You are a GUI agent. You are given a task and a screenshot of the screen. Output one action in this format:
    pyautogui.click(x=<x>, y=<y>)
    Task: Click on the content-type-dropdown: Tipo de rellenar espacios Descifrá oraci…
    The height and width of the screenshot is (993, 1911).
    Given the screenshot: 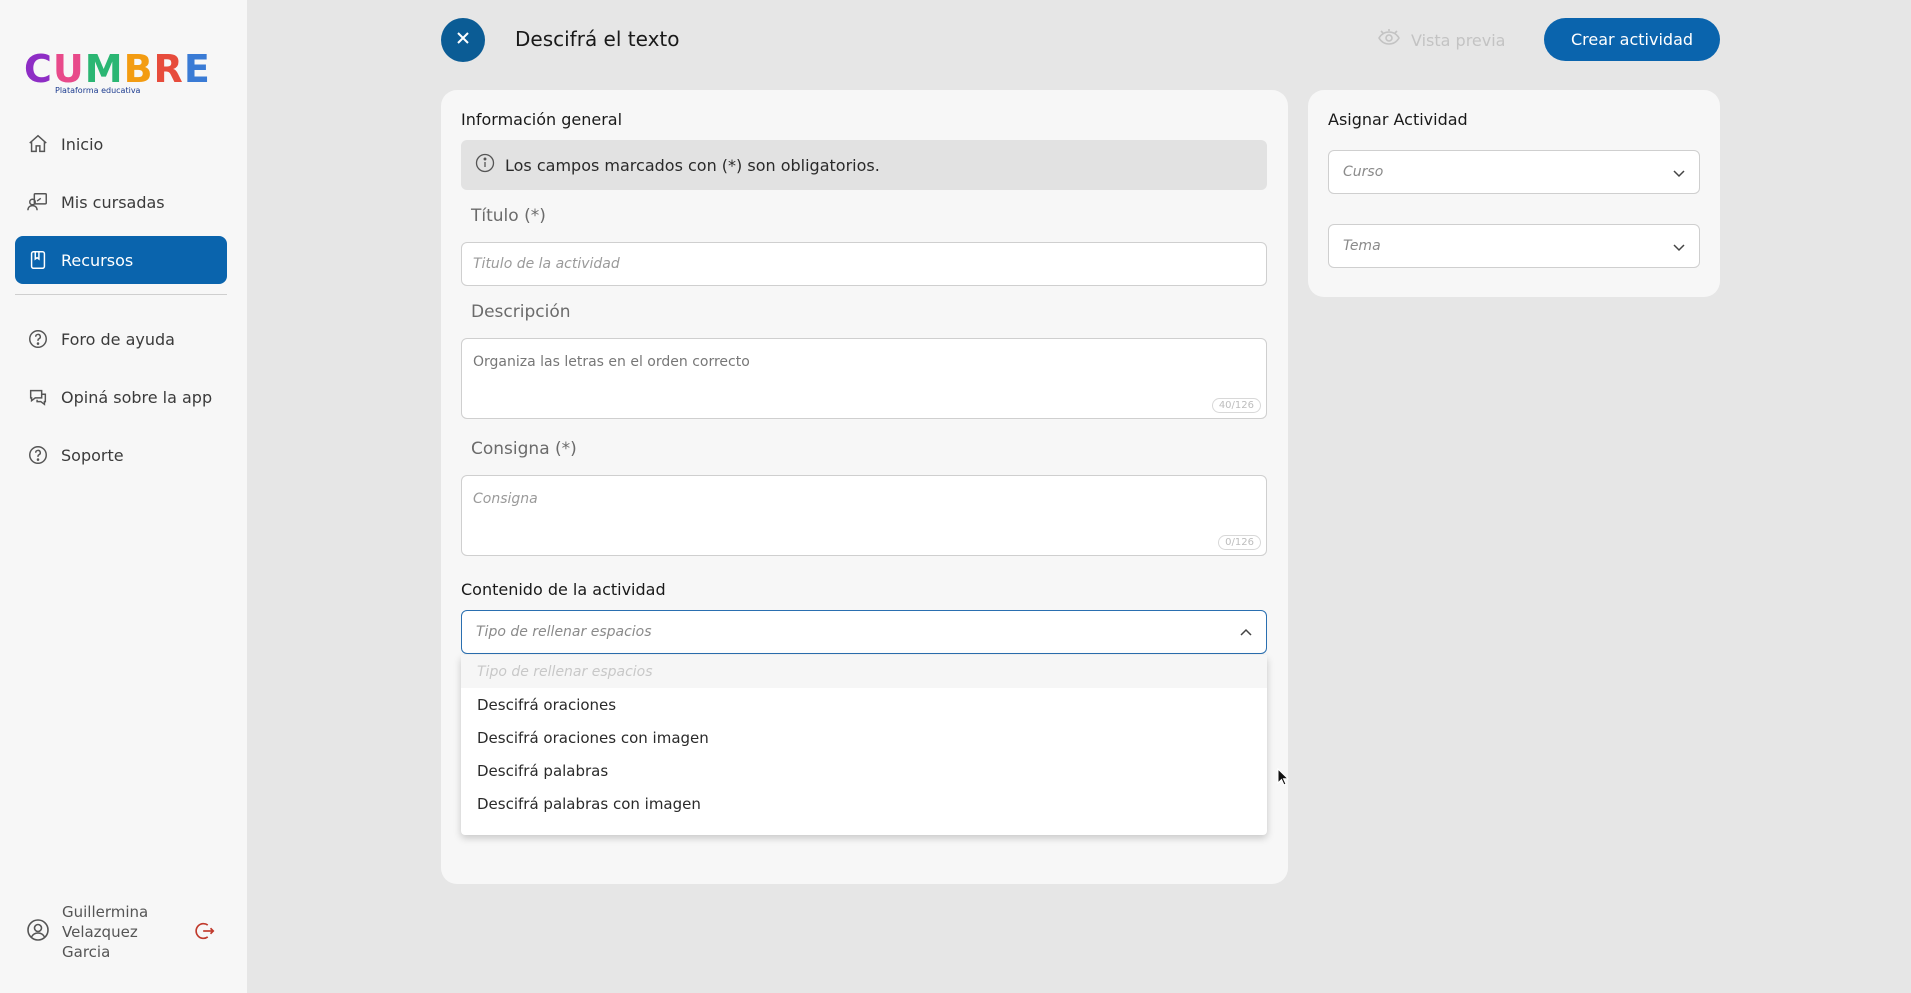 What is the action you would take?
    pyautogui.click(x=864, y=745)
    